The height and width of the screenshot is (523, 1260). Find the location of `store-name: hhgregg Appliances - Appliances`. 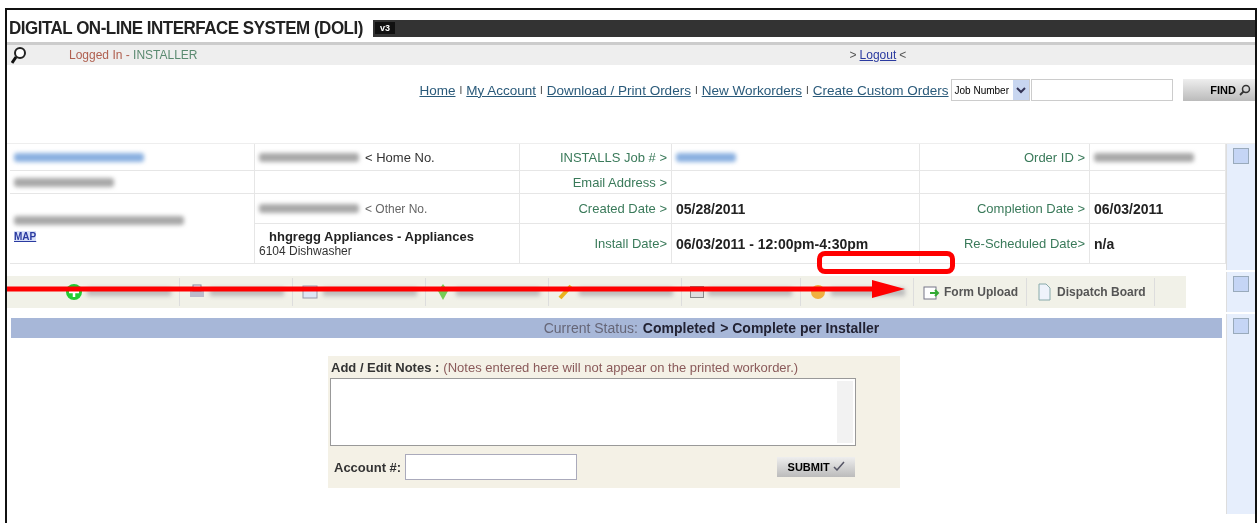

store-name: hhgregg Appliances - Appliances is located at coordinates (371, 236).